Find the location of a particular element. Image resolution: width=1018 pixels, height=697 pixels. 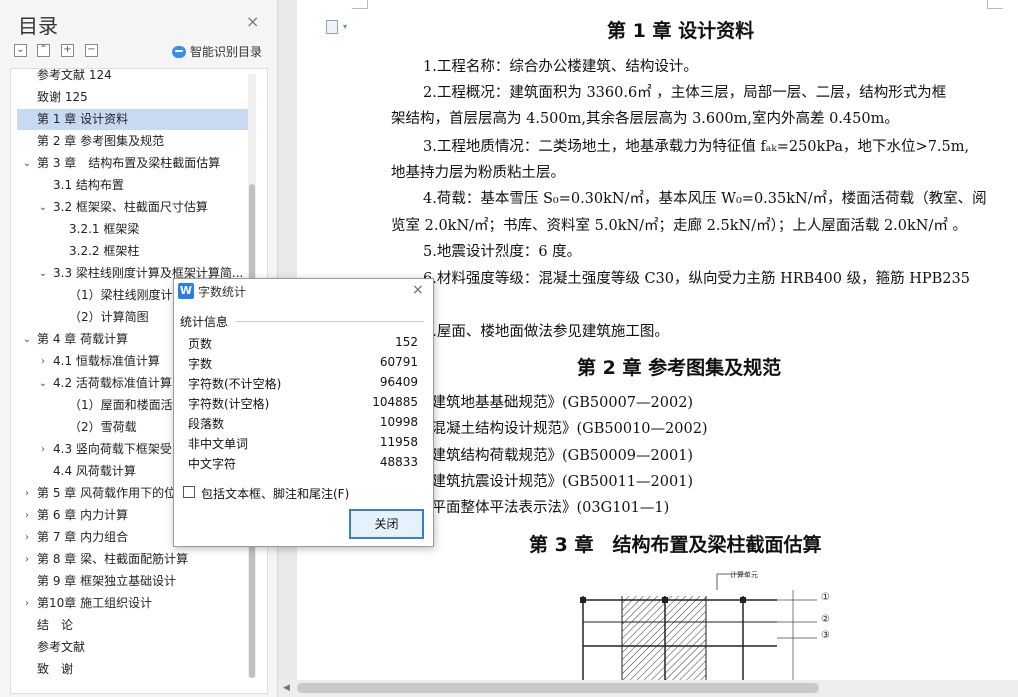

toc-item-label: （1）屋面和楼面活 is located at coordinates (121, 405).